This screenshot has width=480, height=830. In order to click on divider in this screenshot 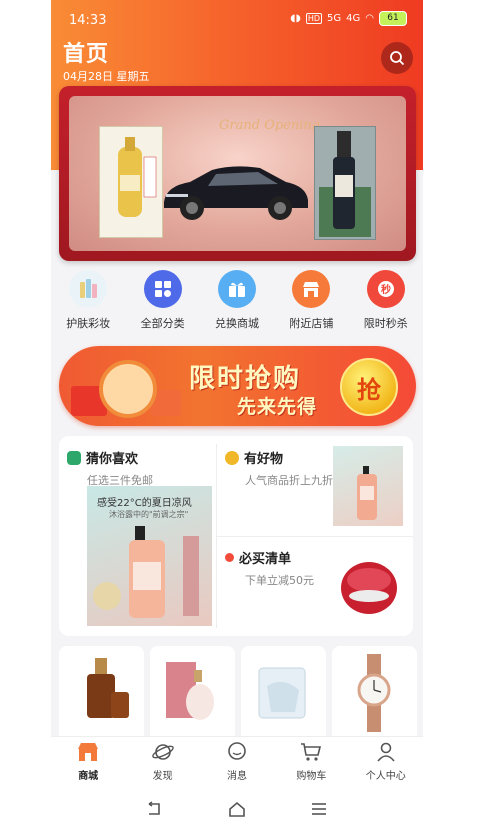, I will do `click(315, 536)`.